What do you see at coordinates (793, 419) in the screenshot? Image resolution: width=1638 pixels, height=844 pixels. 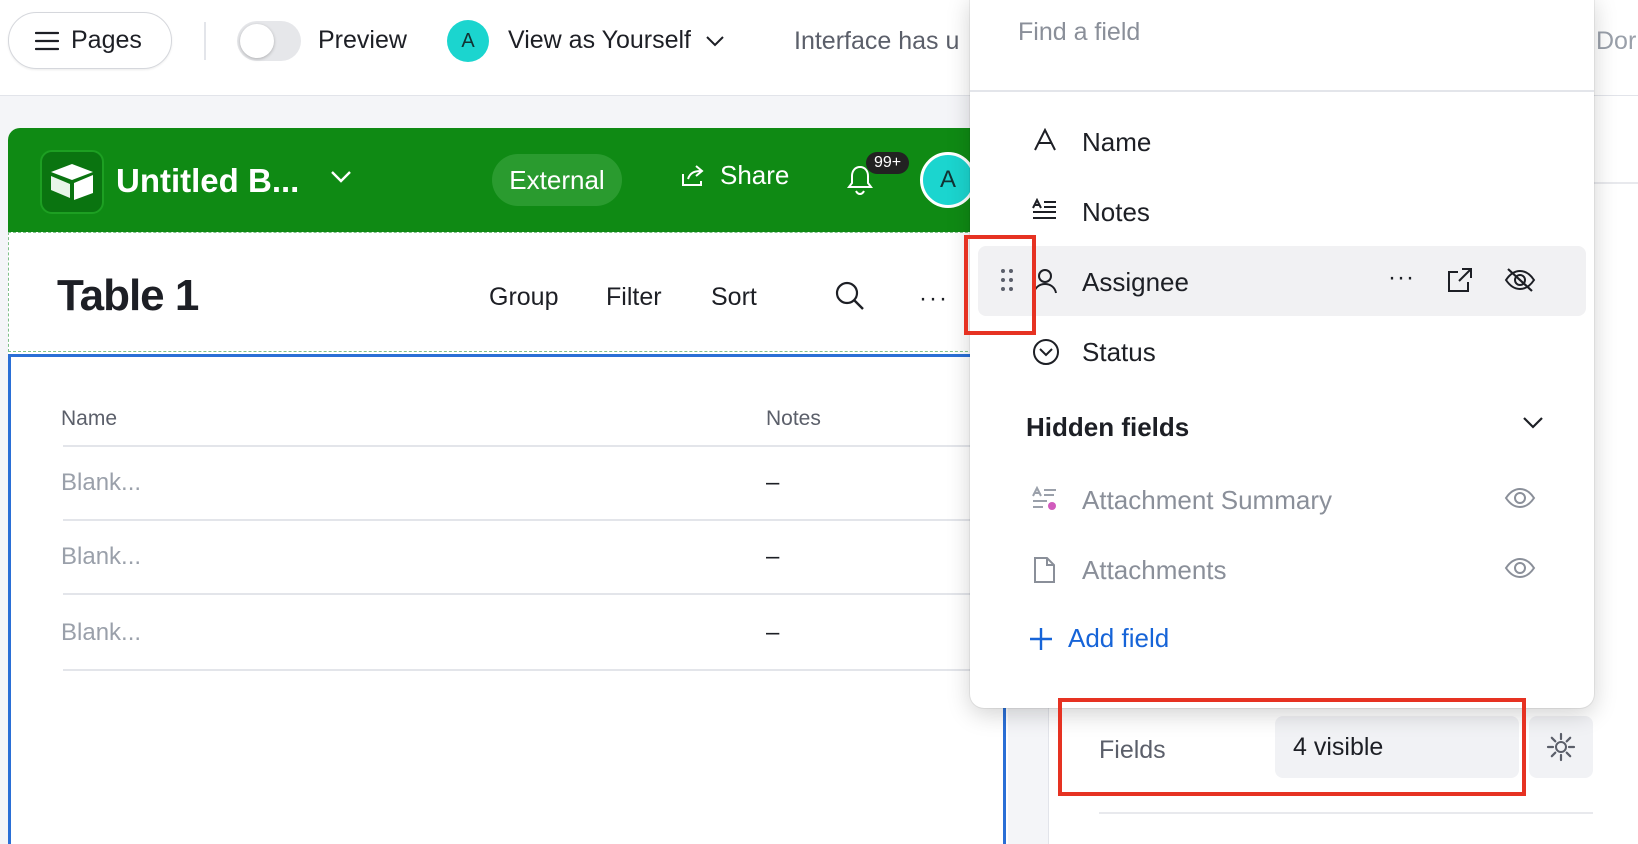 I see `column-header-notes: Notes` at bounding box center [793, 419].